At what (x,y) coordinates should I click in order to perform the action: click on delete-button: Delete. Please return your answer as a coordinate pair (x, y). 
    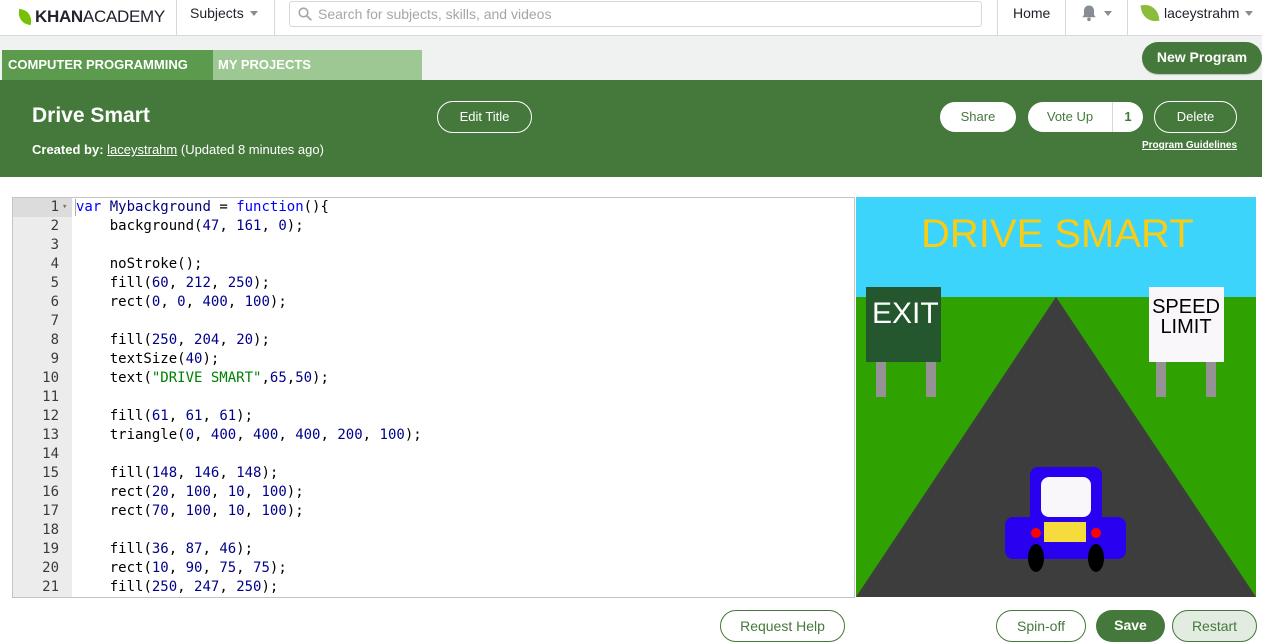
    Looking at the image, I should click on (1195, 117).